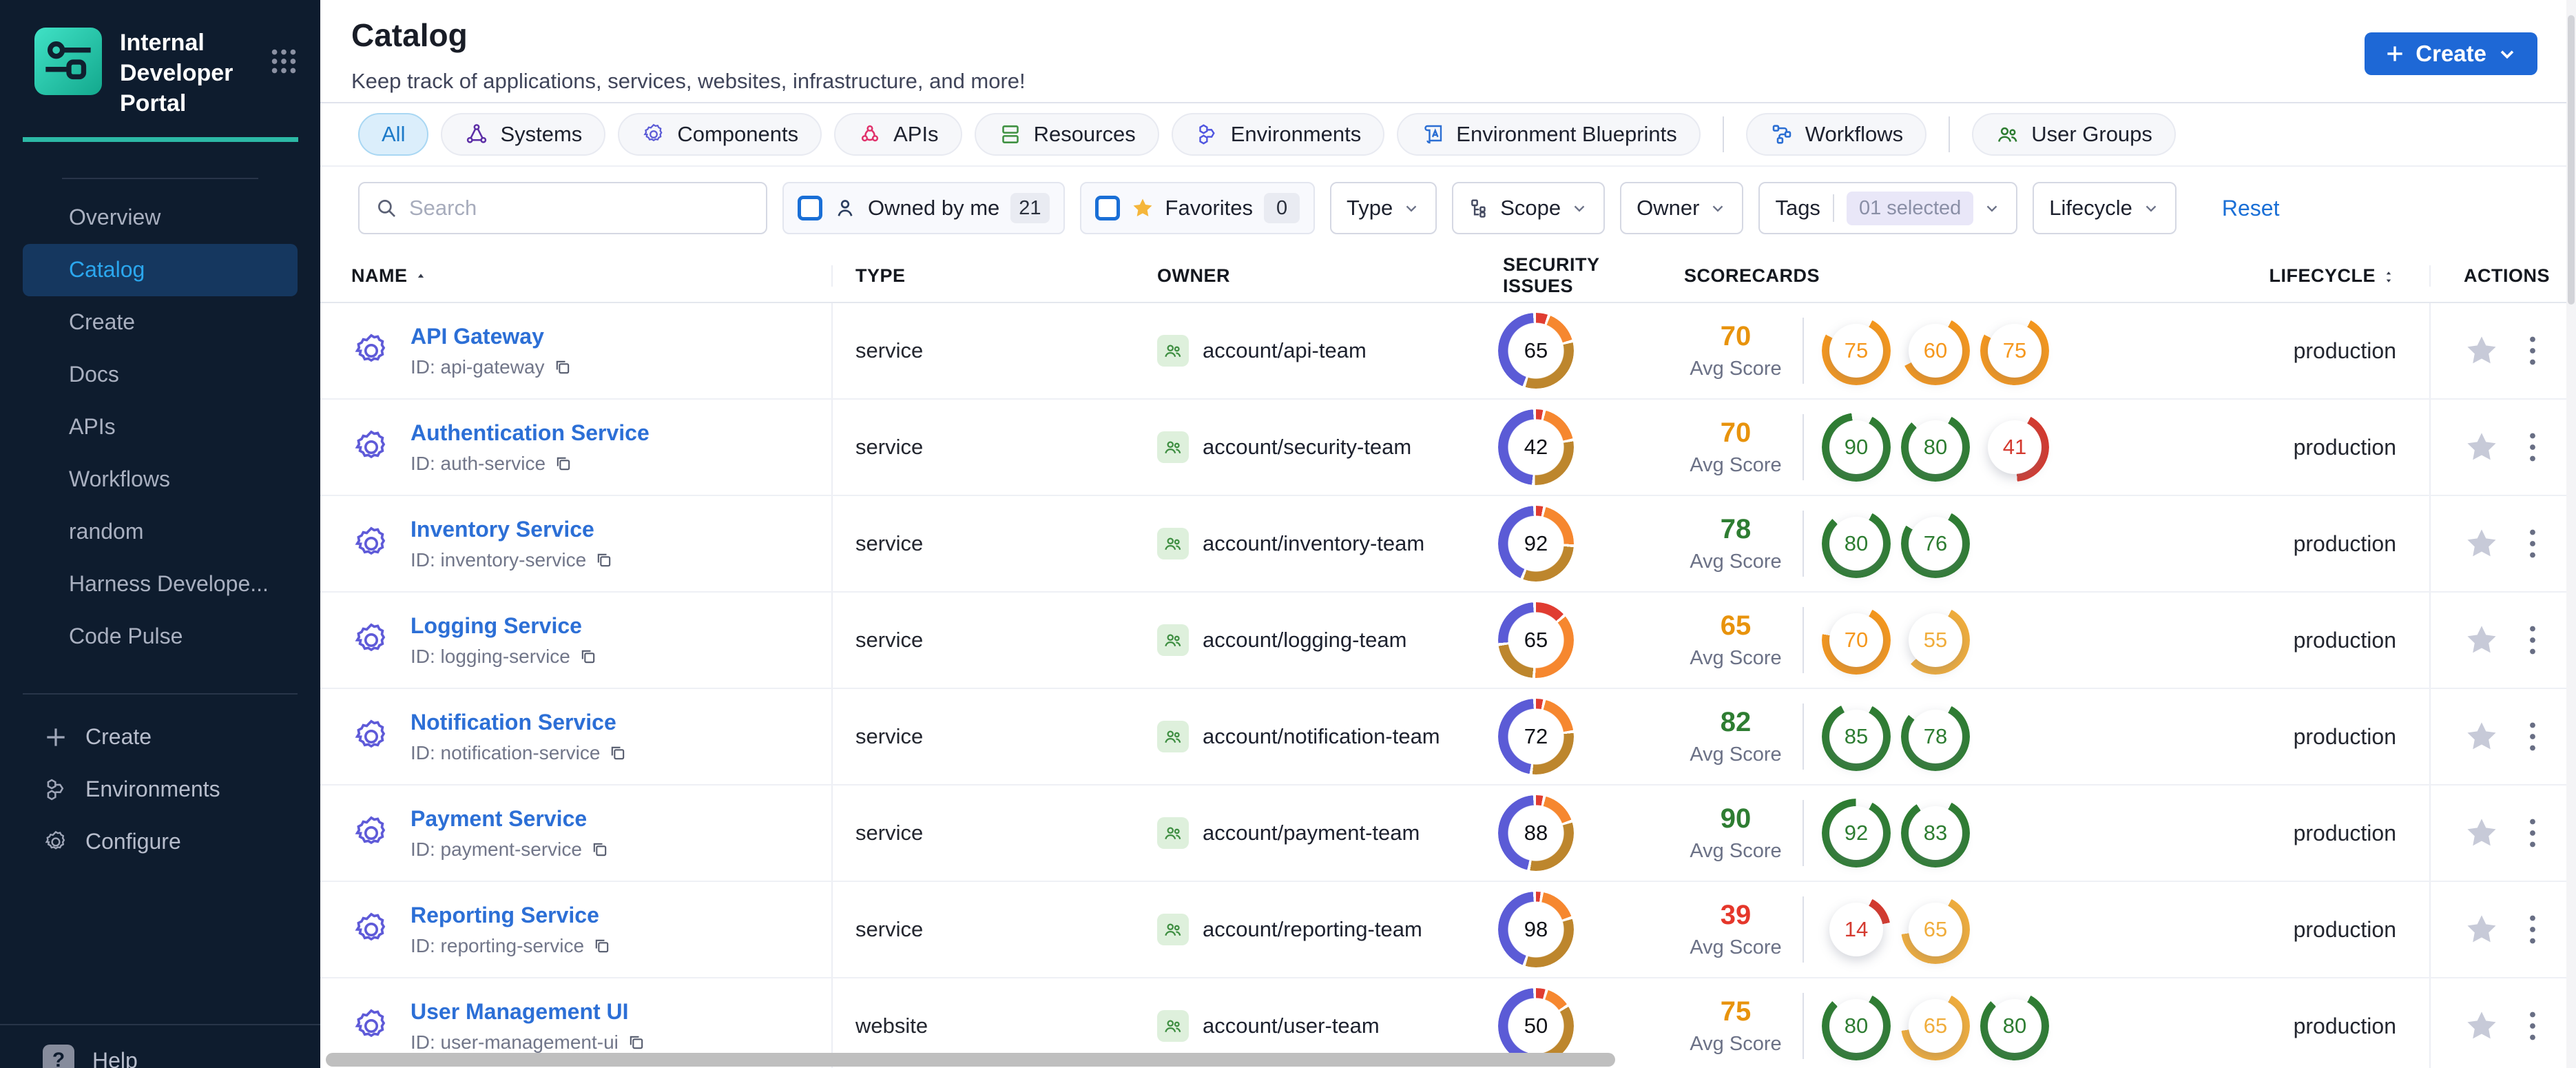 Image resolution: width=2576 pixels, height=1068 pixels. I want to click on sidebar-item-catalog: Catalog, so click(160, 270).